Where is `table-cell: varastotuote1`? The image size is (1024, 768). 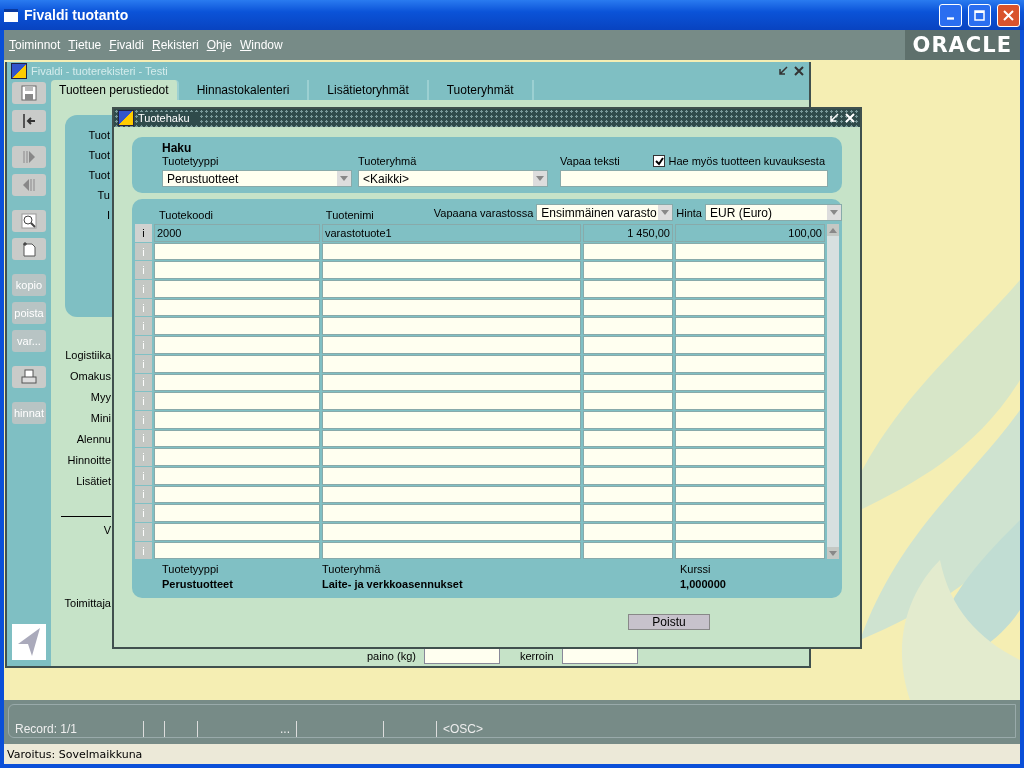 table-cell: varastotuote1 is located at coordinates (451, 233).